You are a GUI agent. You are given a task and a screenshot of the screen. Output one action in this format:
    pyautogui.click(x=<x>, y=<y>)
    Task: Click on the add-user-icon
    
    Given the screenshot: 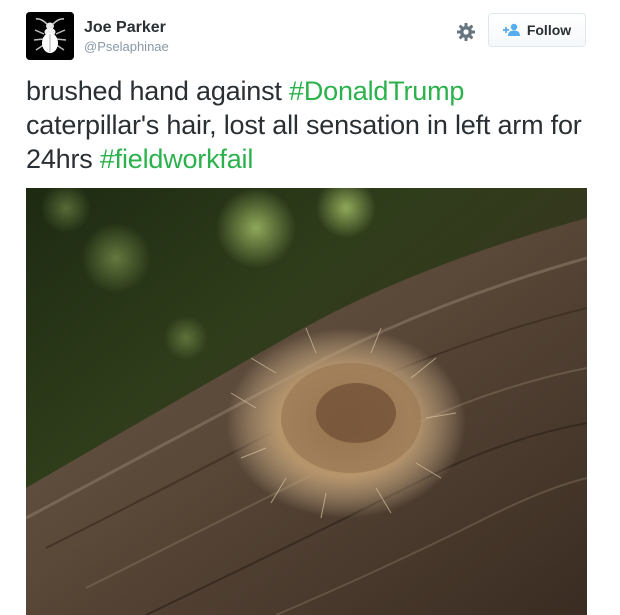 What is the action you would take?
    pyautogui.click(x=511, y=30)
    